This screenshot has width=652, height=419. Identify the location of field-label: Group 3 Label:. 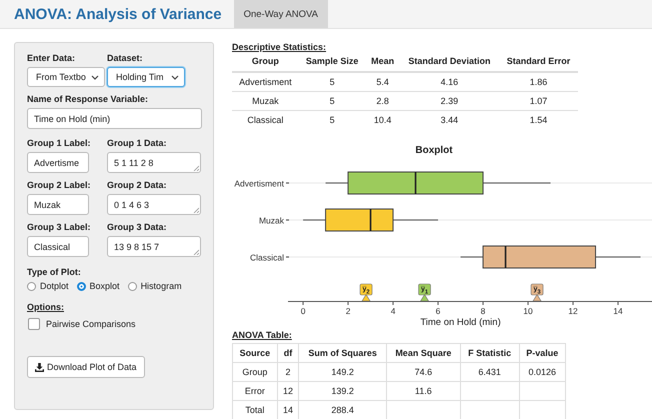
(59, 227).